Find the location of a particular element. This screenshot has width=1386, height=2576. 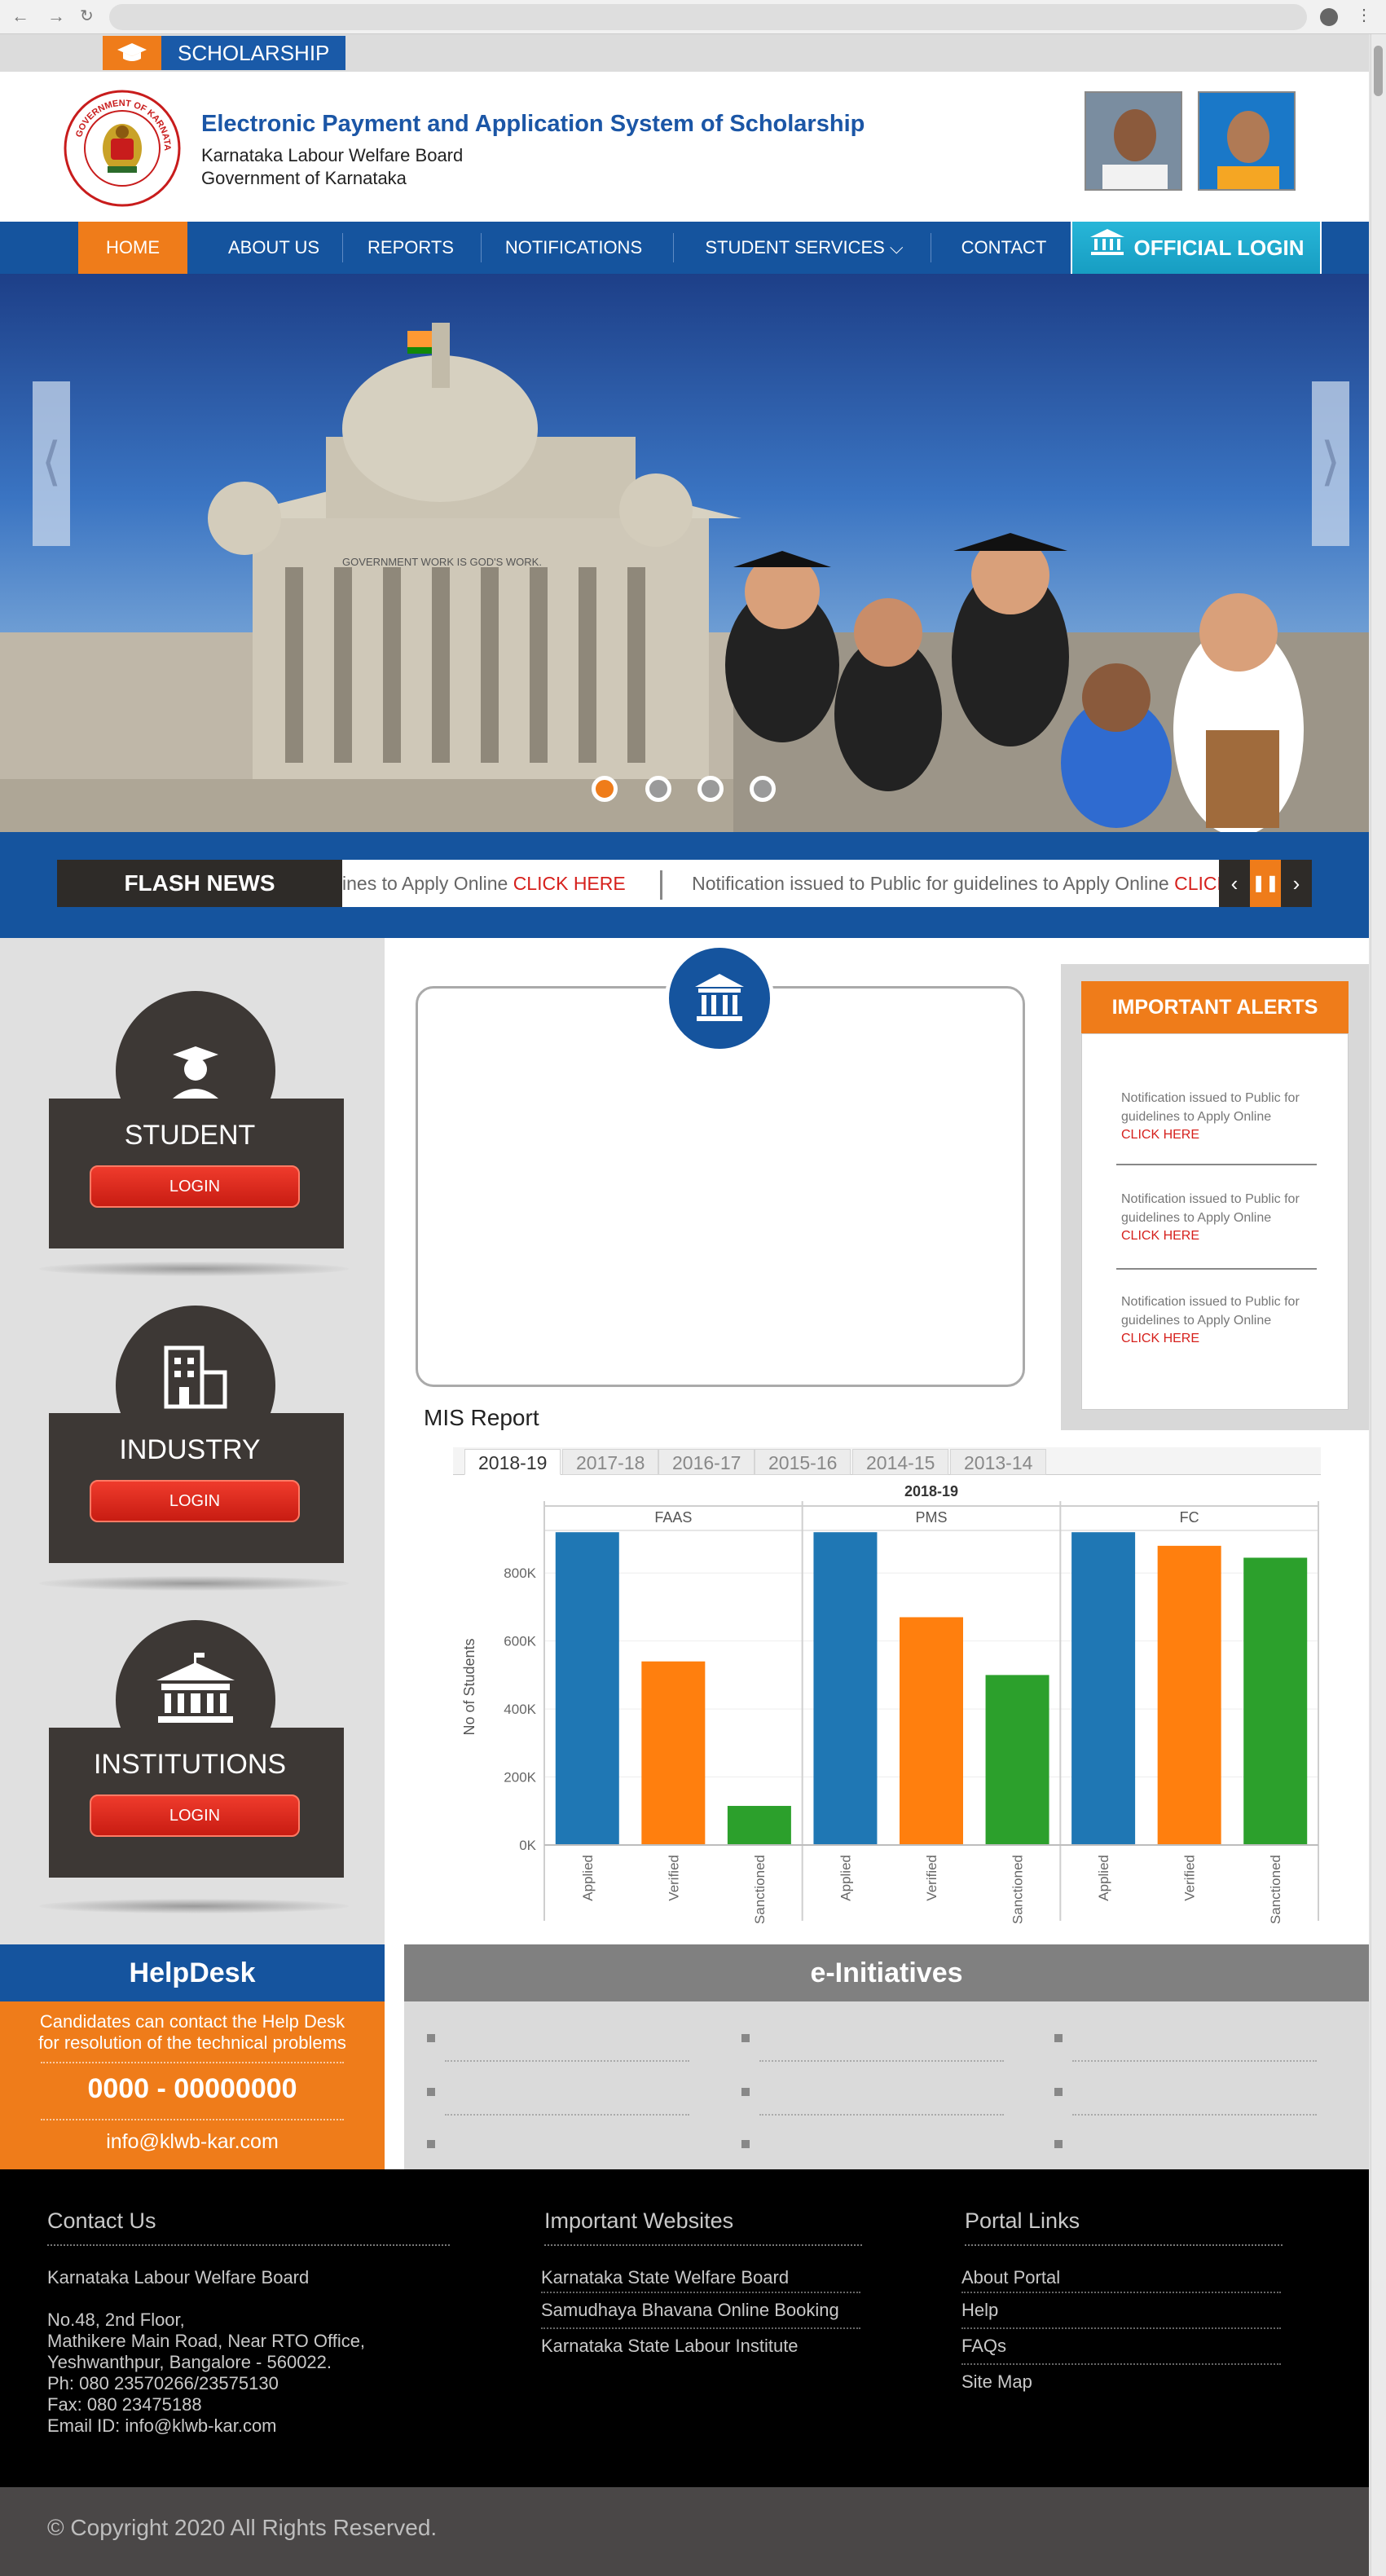

ticker-text: ines to Apply Online is located at coordinates (427, 884).